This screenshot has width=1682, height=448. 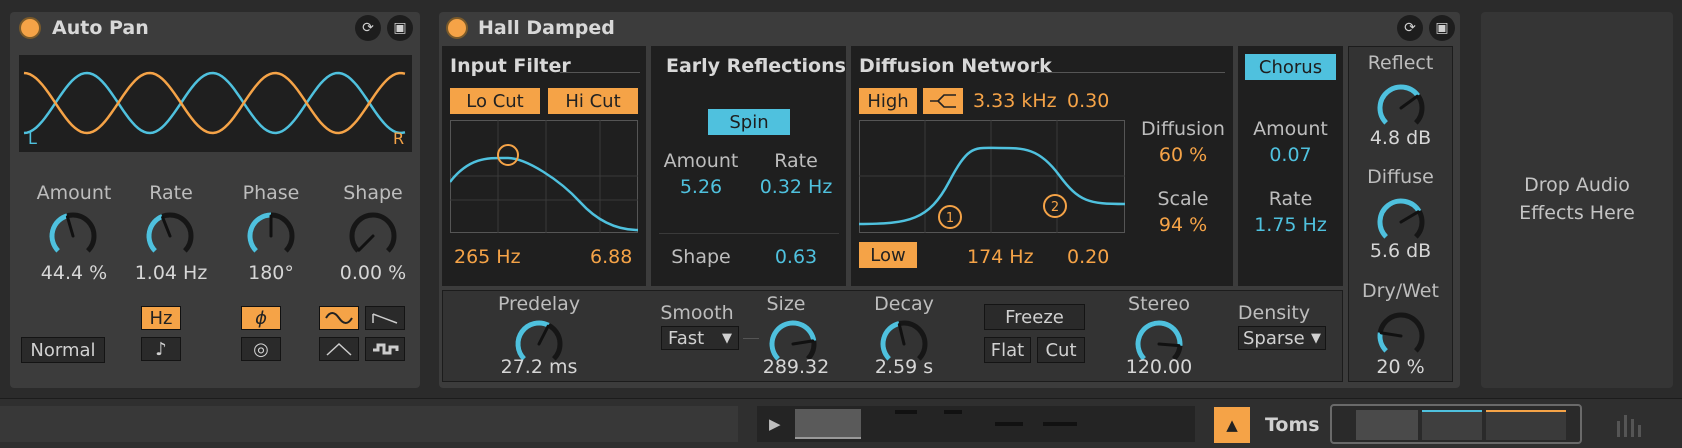 I want to click on lfo-left-label: L, so click(x=32, y=138).